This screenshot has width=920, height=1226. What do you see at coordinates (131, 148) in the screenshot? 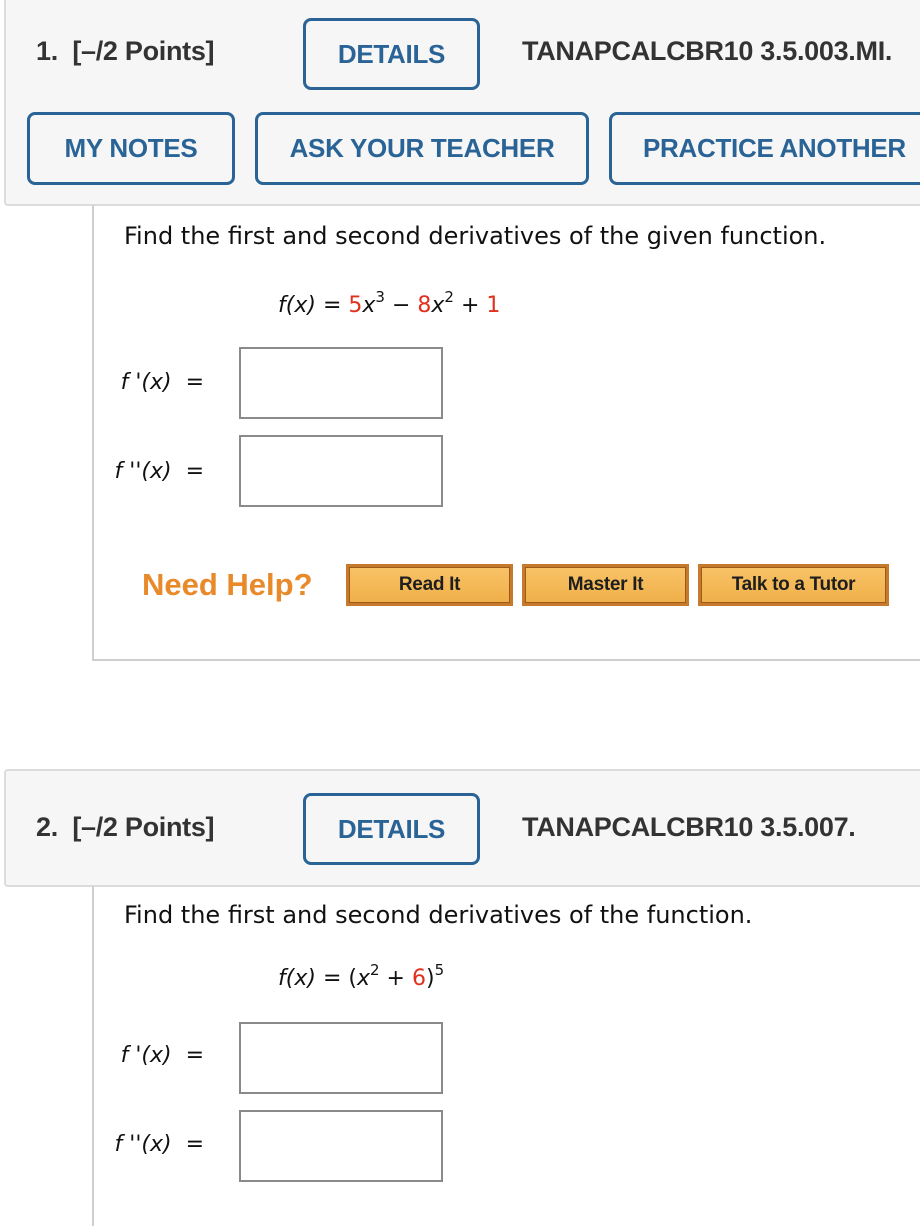
I see `my-notes-button: MY NOTES` at bounding box center [131, 148].